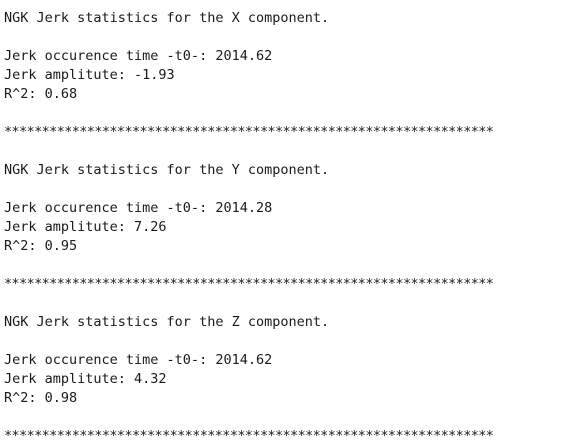 This screenshot has height=446, width=567. Describe the element at coordinates (41, 246) in the screenshot. I see `y-r-squared: R^2: 0.95` at that location.